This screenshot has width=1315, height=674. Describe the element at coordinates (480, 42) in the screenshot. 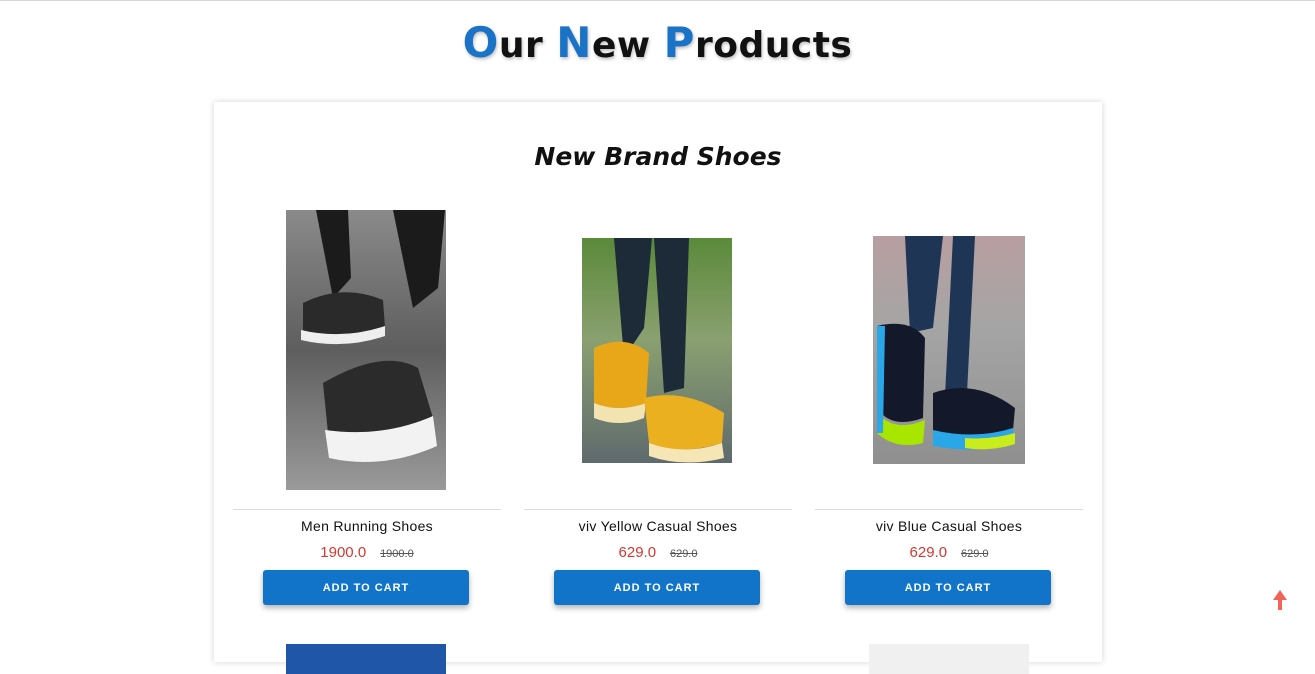

I see `title-cap-o: O` at that location.